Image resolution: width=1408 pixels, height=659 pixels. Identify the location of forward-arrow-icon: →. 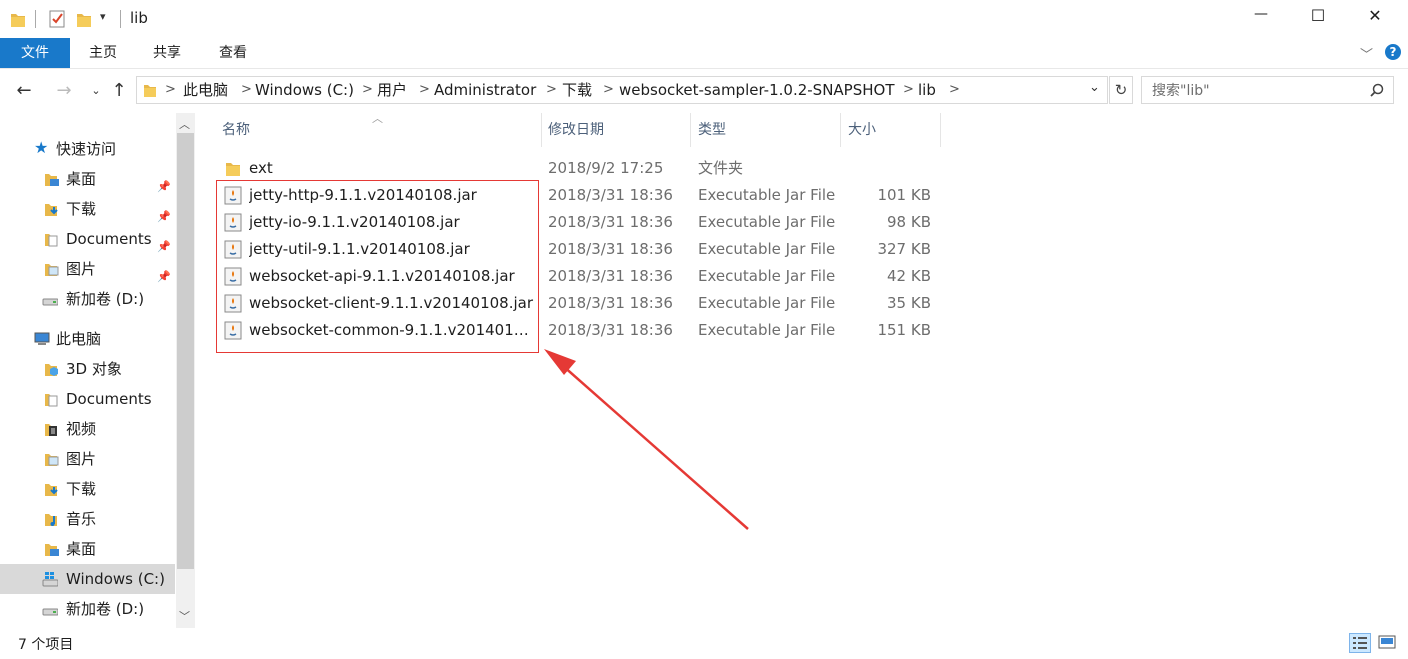
(64, 91).